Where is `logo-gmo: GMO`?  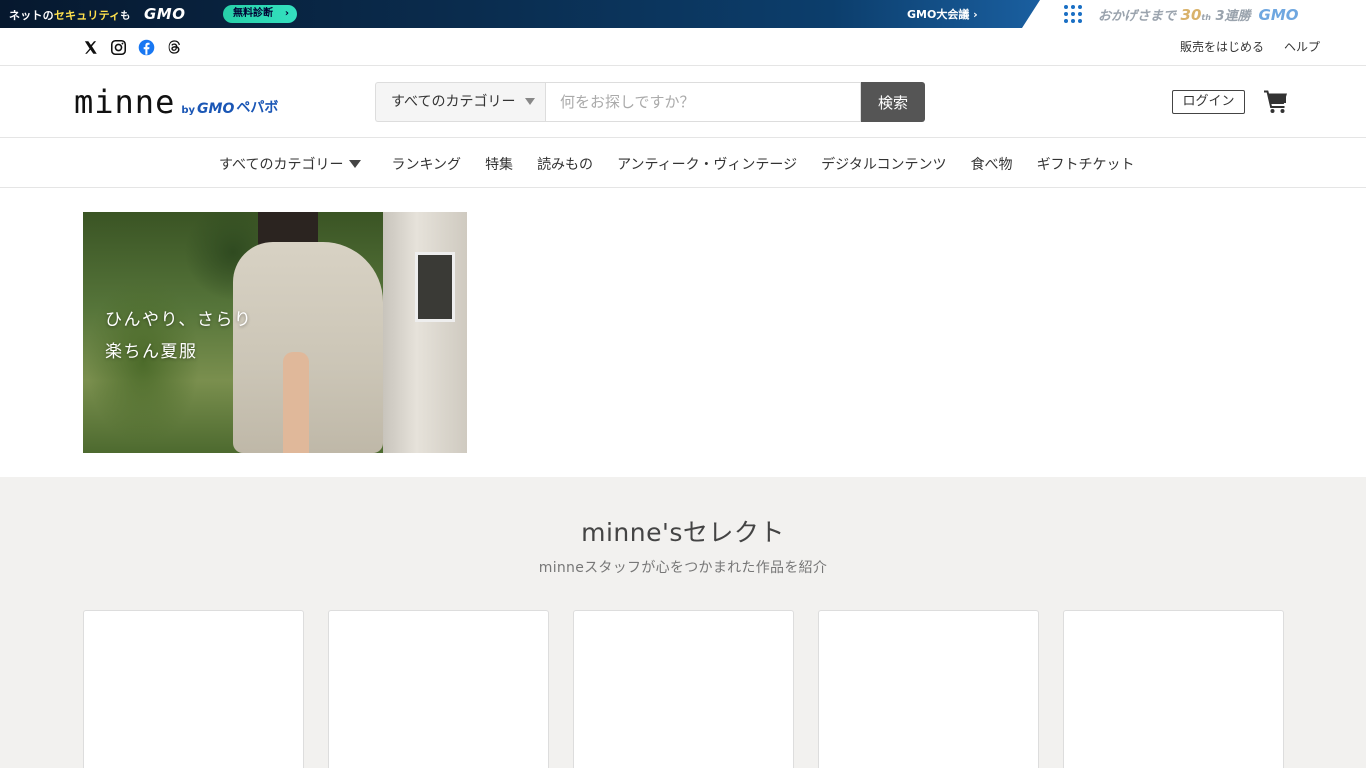 logo-gmo: GMO is located at coordinates (216, 109).